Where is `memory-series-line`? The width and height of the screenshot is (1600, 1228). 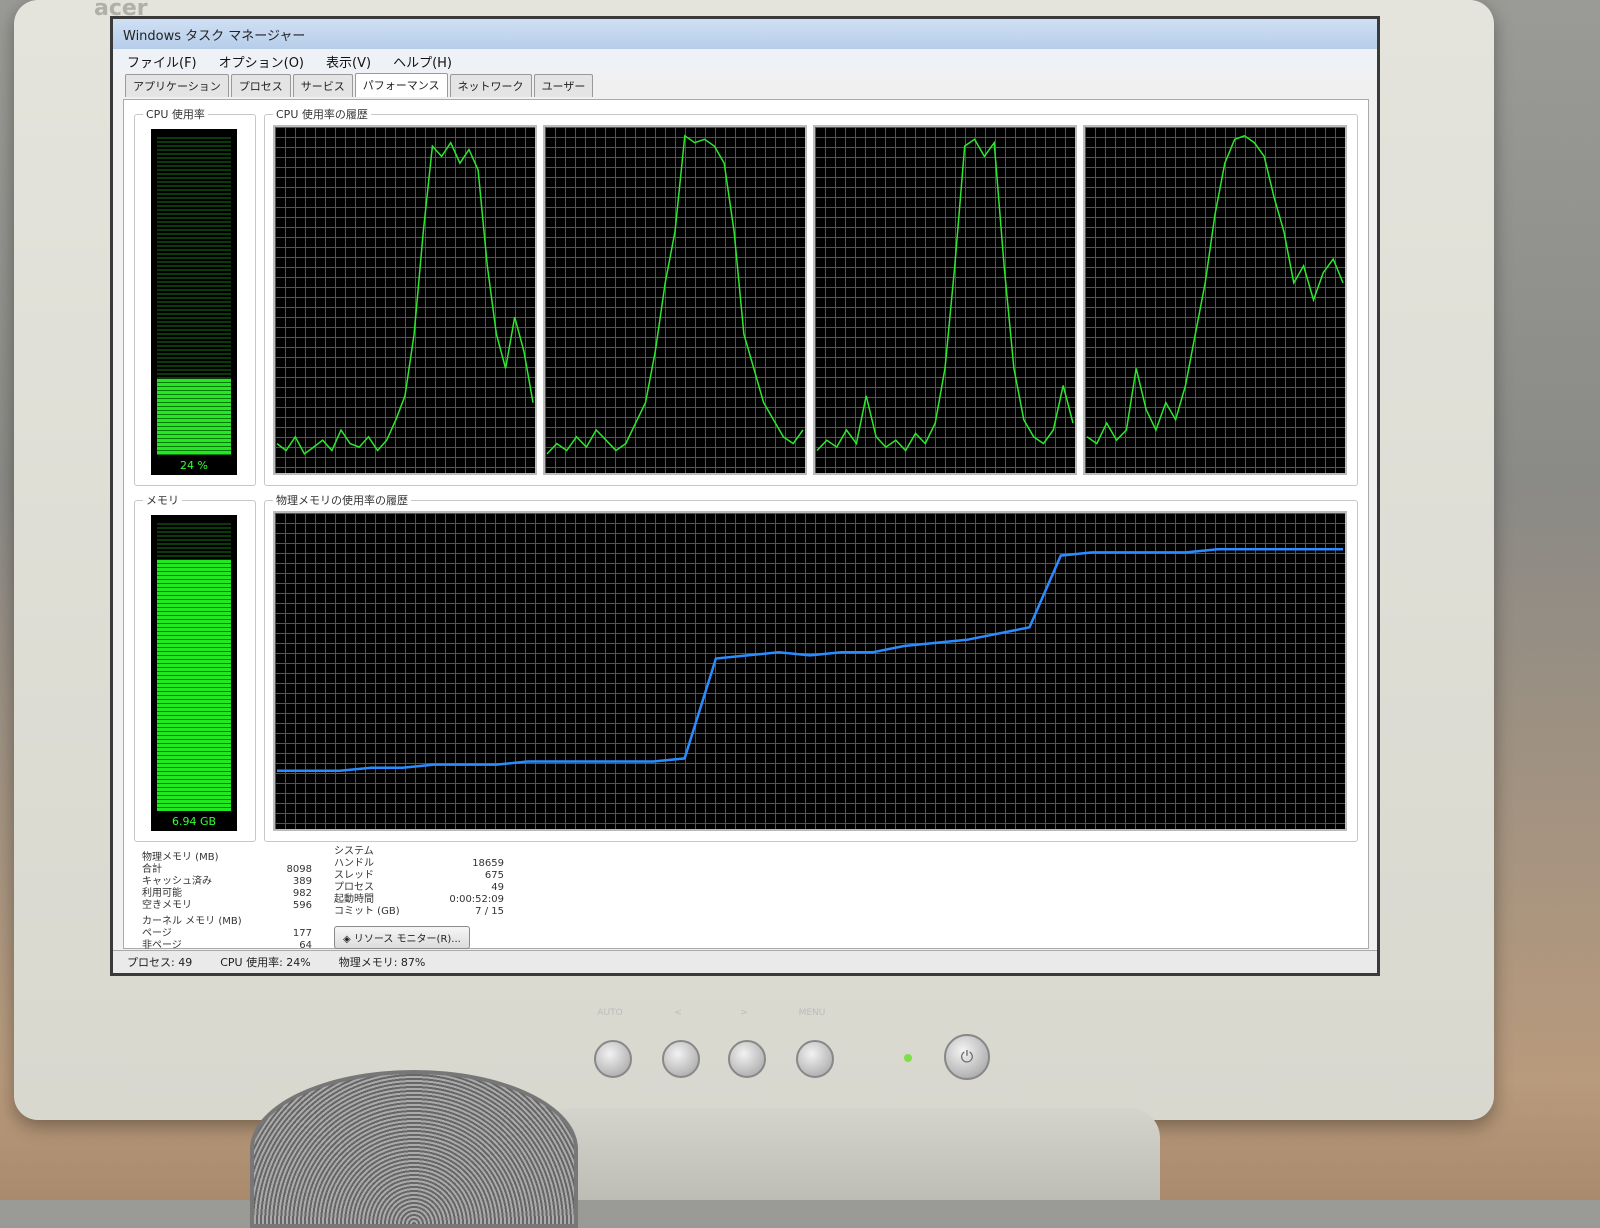
memory-series-line is located at coordinates (810, 660).